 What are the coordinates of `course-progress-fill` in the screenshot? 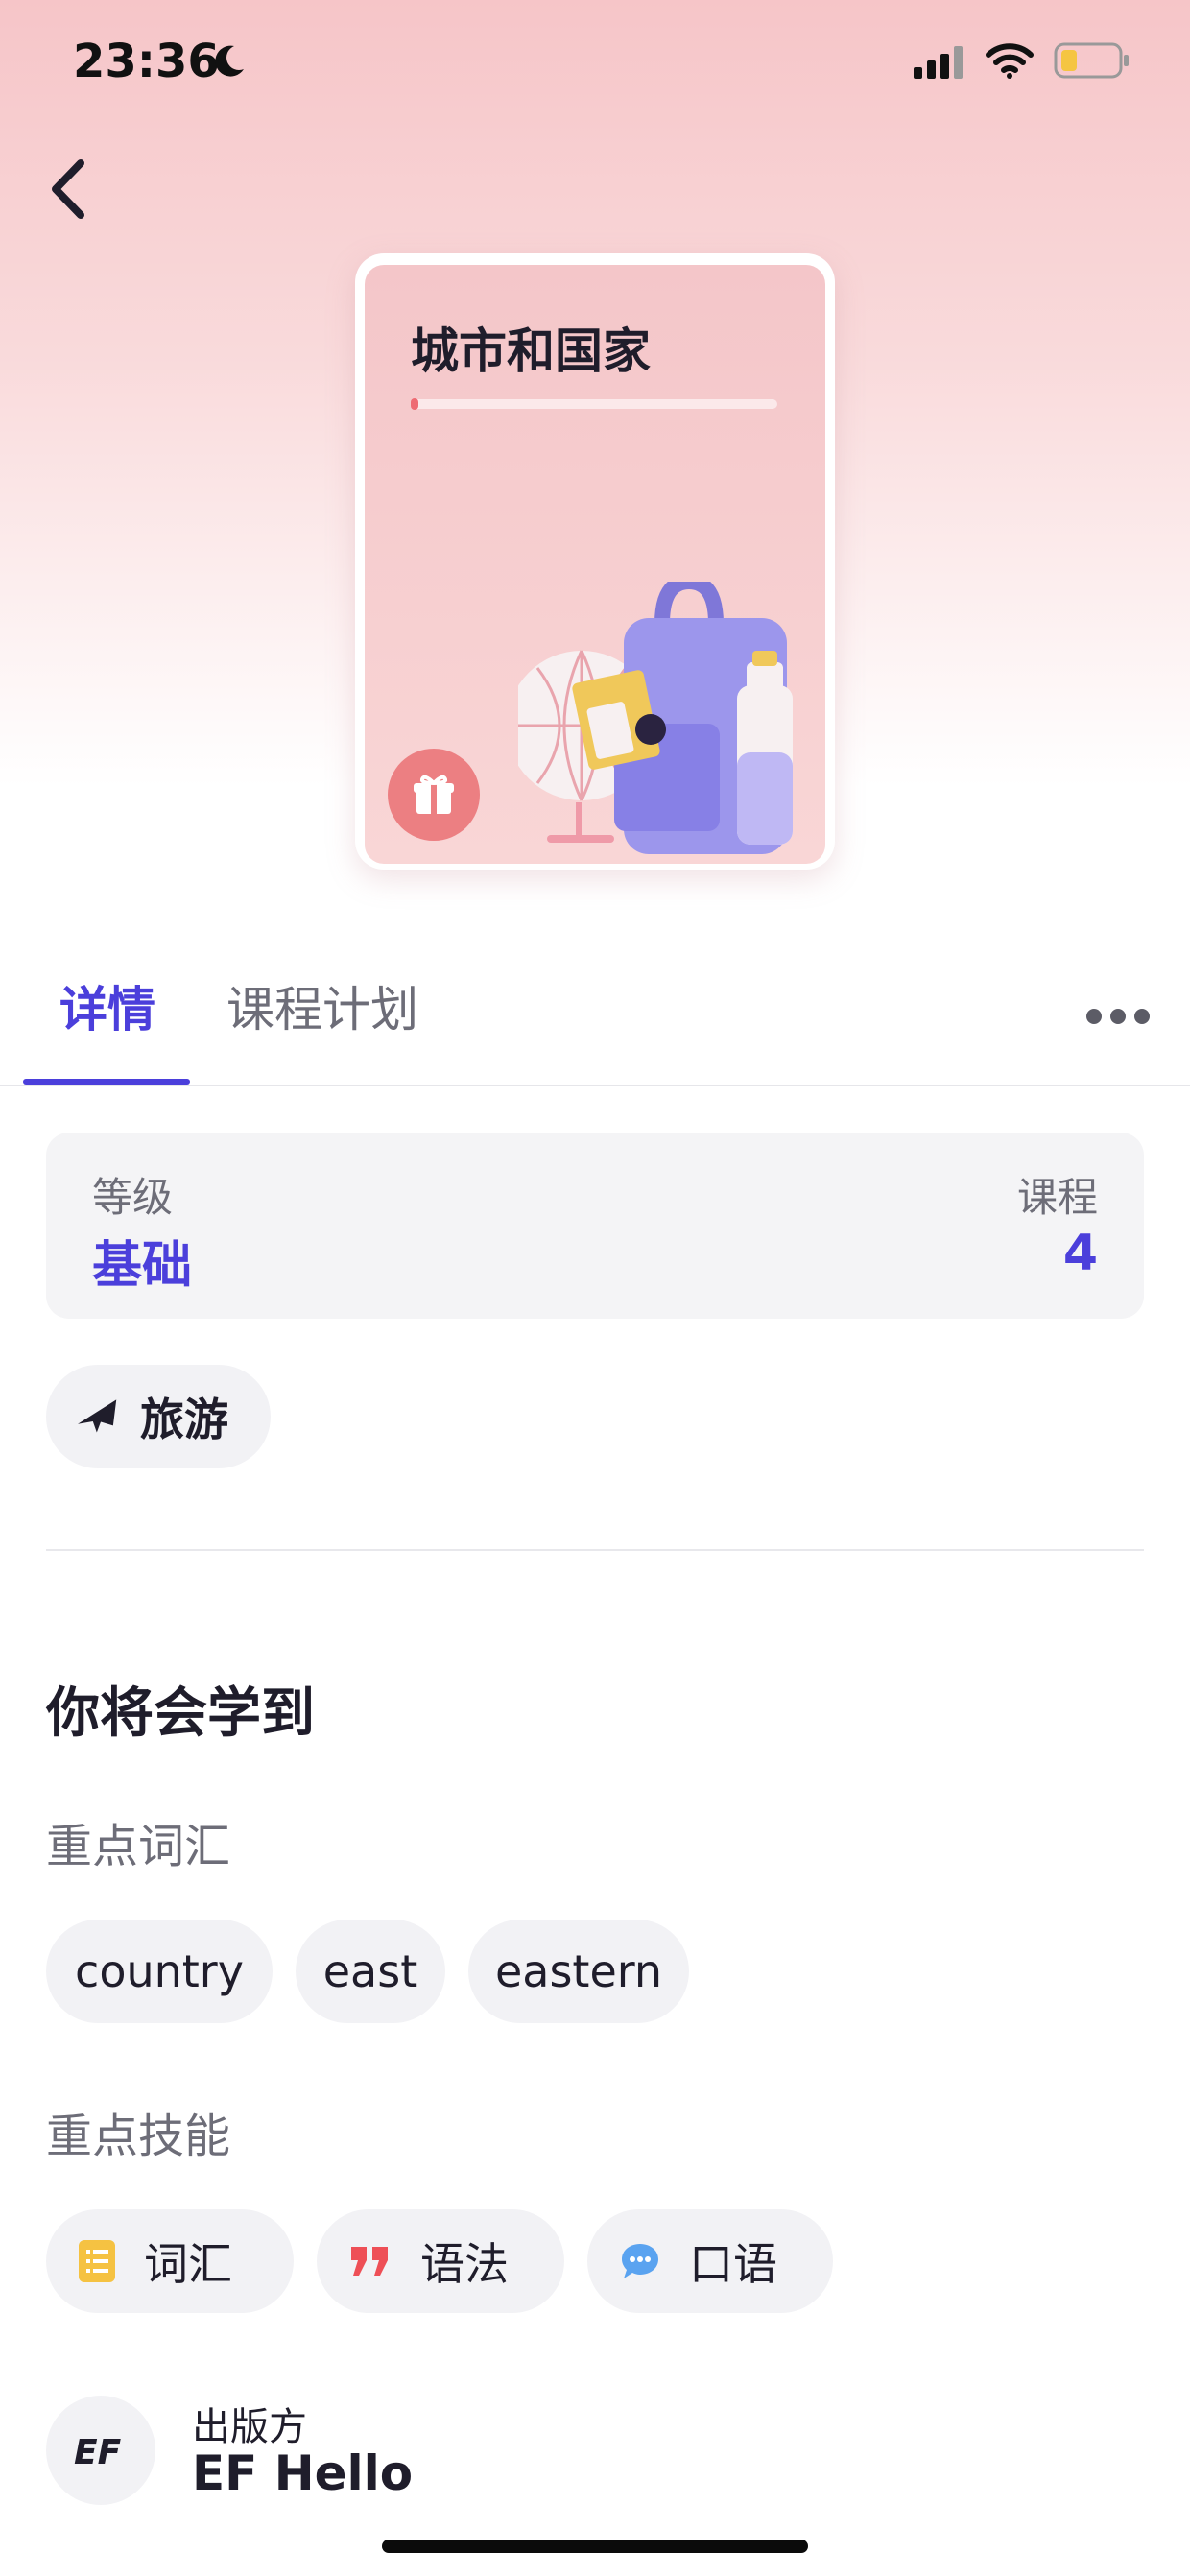 It's located at (415, 404).